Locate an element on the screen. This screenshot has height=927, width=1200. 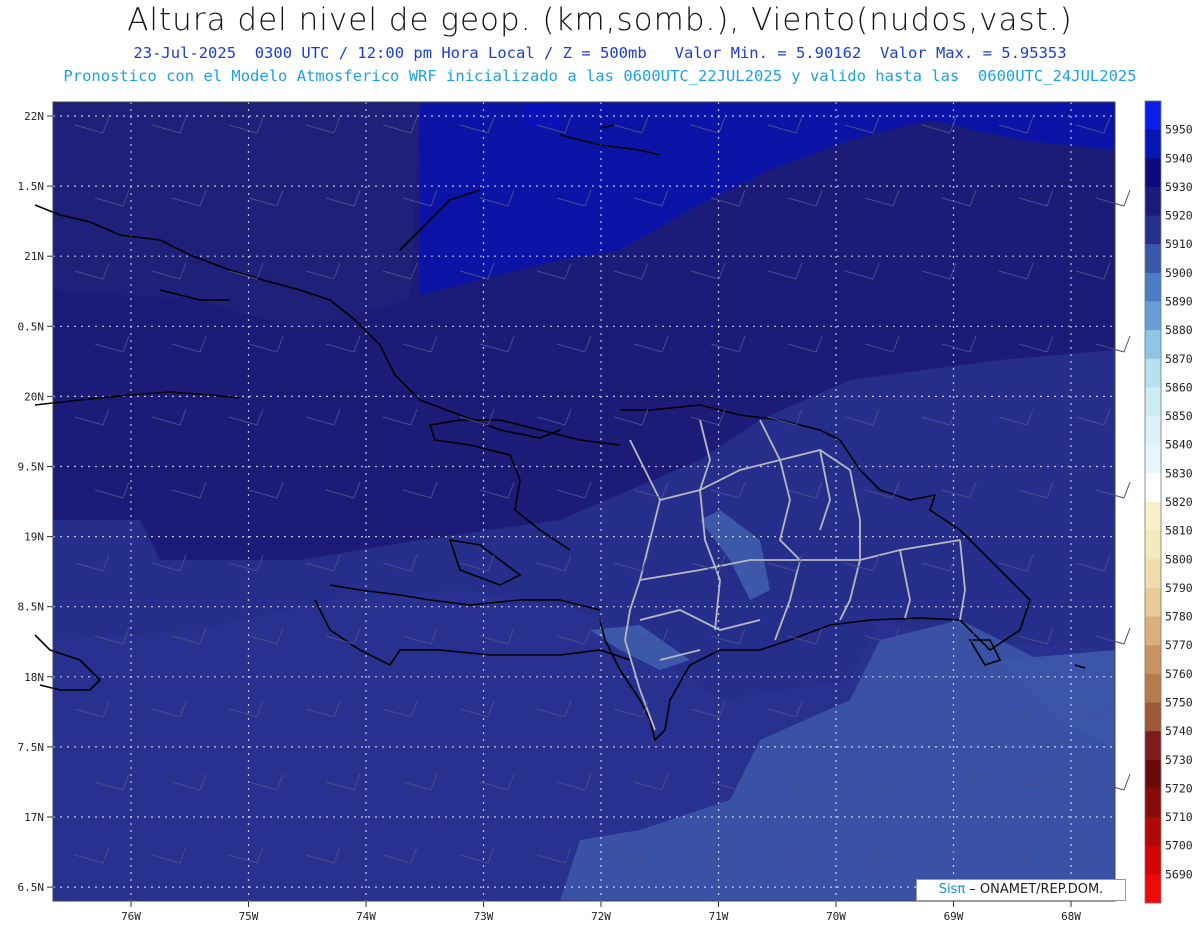
lon-tick-label: 73W is located at coordinates (484, 916).